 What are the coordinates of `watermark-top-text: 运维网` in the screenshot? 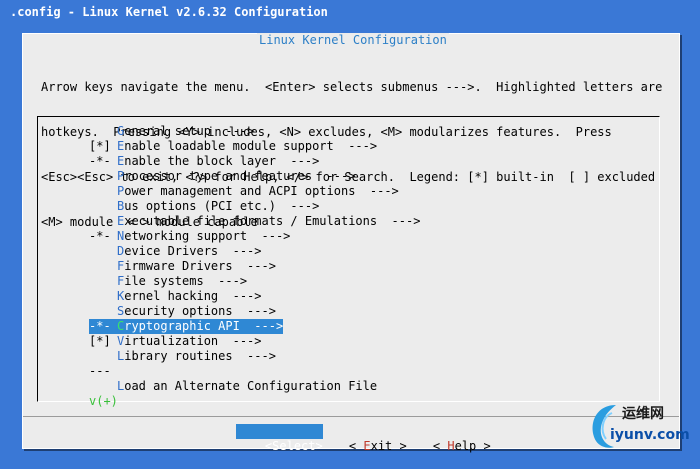 It's located at (643, 414).